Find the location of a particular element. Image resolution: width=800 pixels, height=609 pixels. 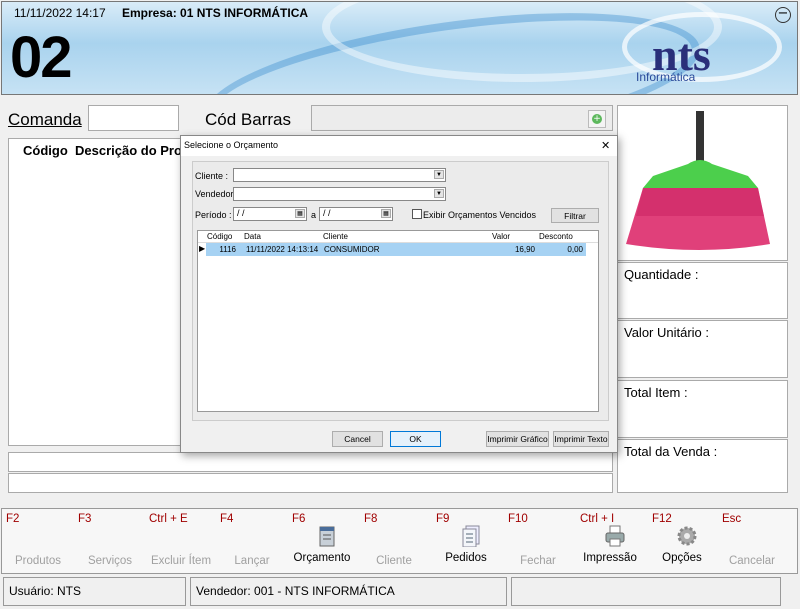

datetime: 11/11/2022 14:17 is located at coordinates (60, 13).